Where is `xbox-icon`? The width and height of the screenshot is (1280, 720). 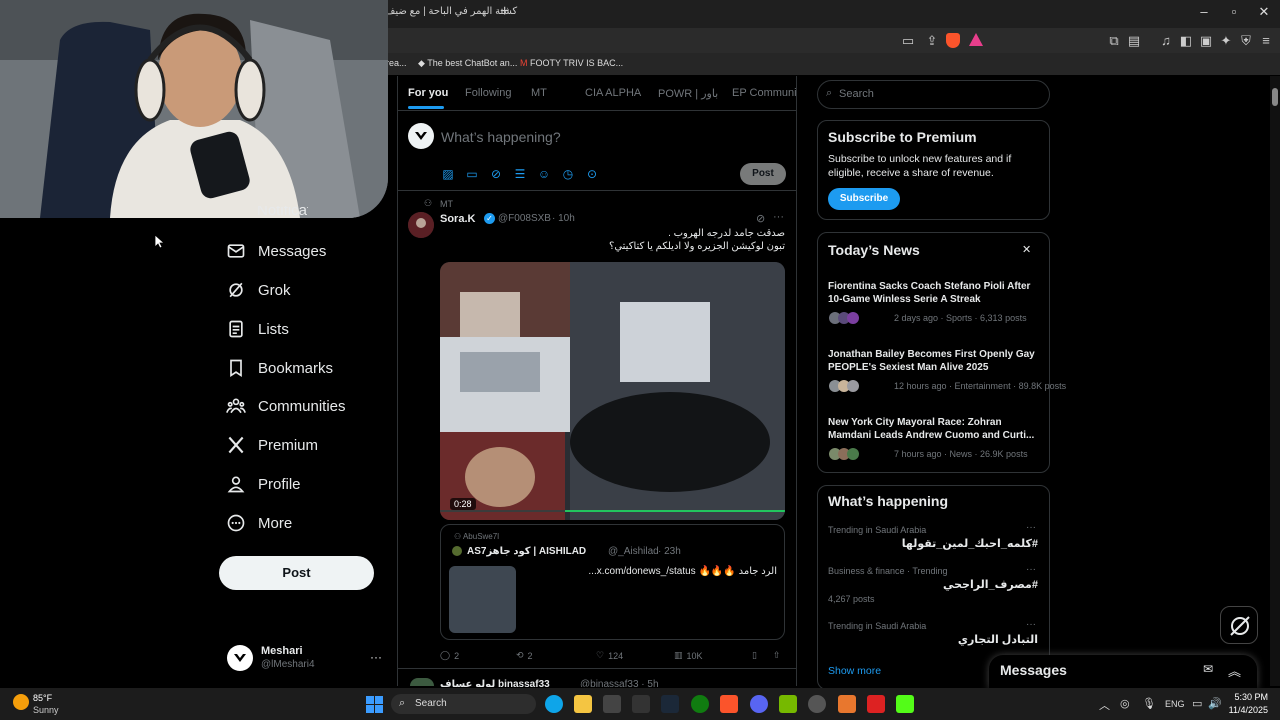 xbox-icon is located at coordinates (700, 704).